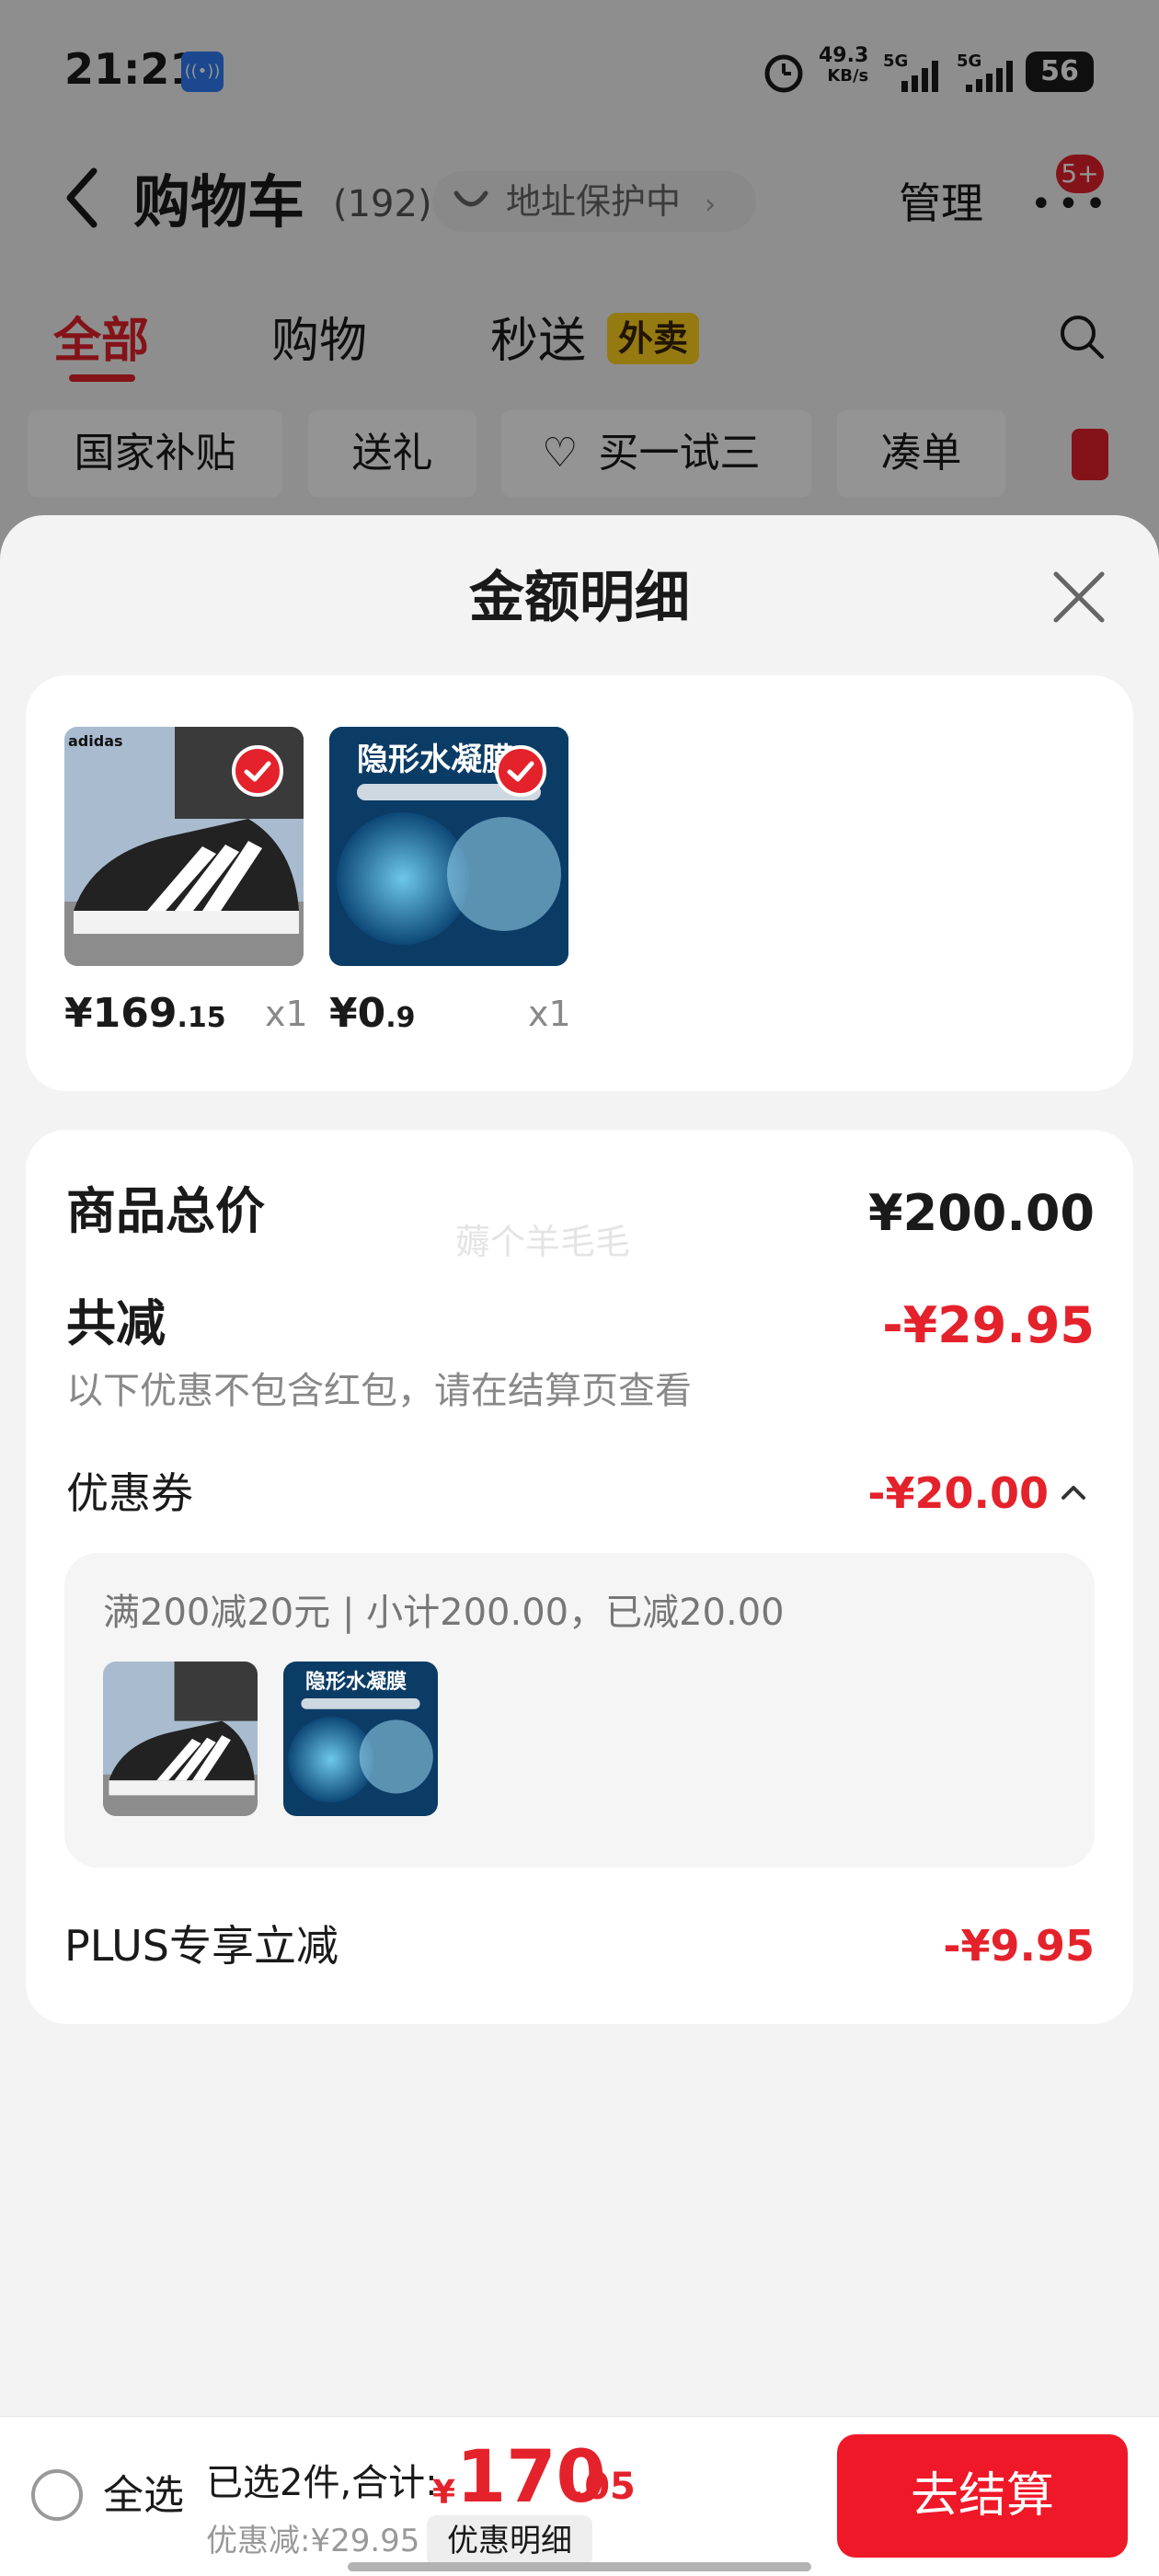  I want to click on price-int: ¥169, so click(121, 1014).